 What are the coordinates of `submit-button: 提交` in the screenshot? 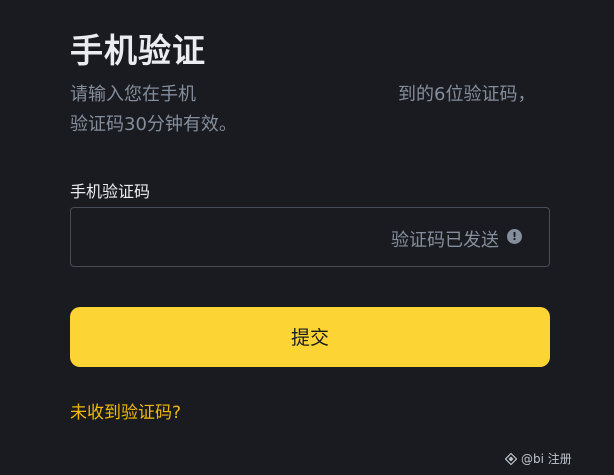 It's located at (310, 337).